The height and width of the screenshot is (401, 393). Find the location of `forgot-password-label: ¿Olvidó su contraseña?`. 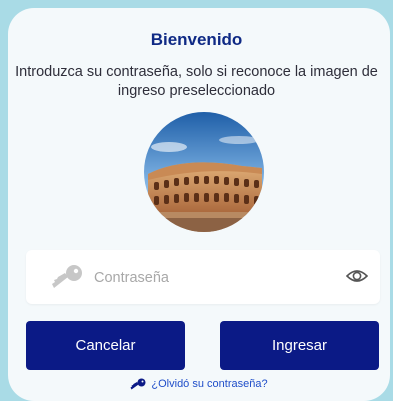

forgot-password-label: ¿Olvidó su contraseña? is located at coordinates (209, 384).